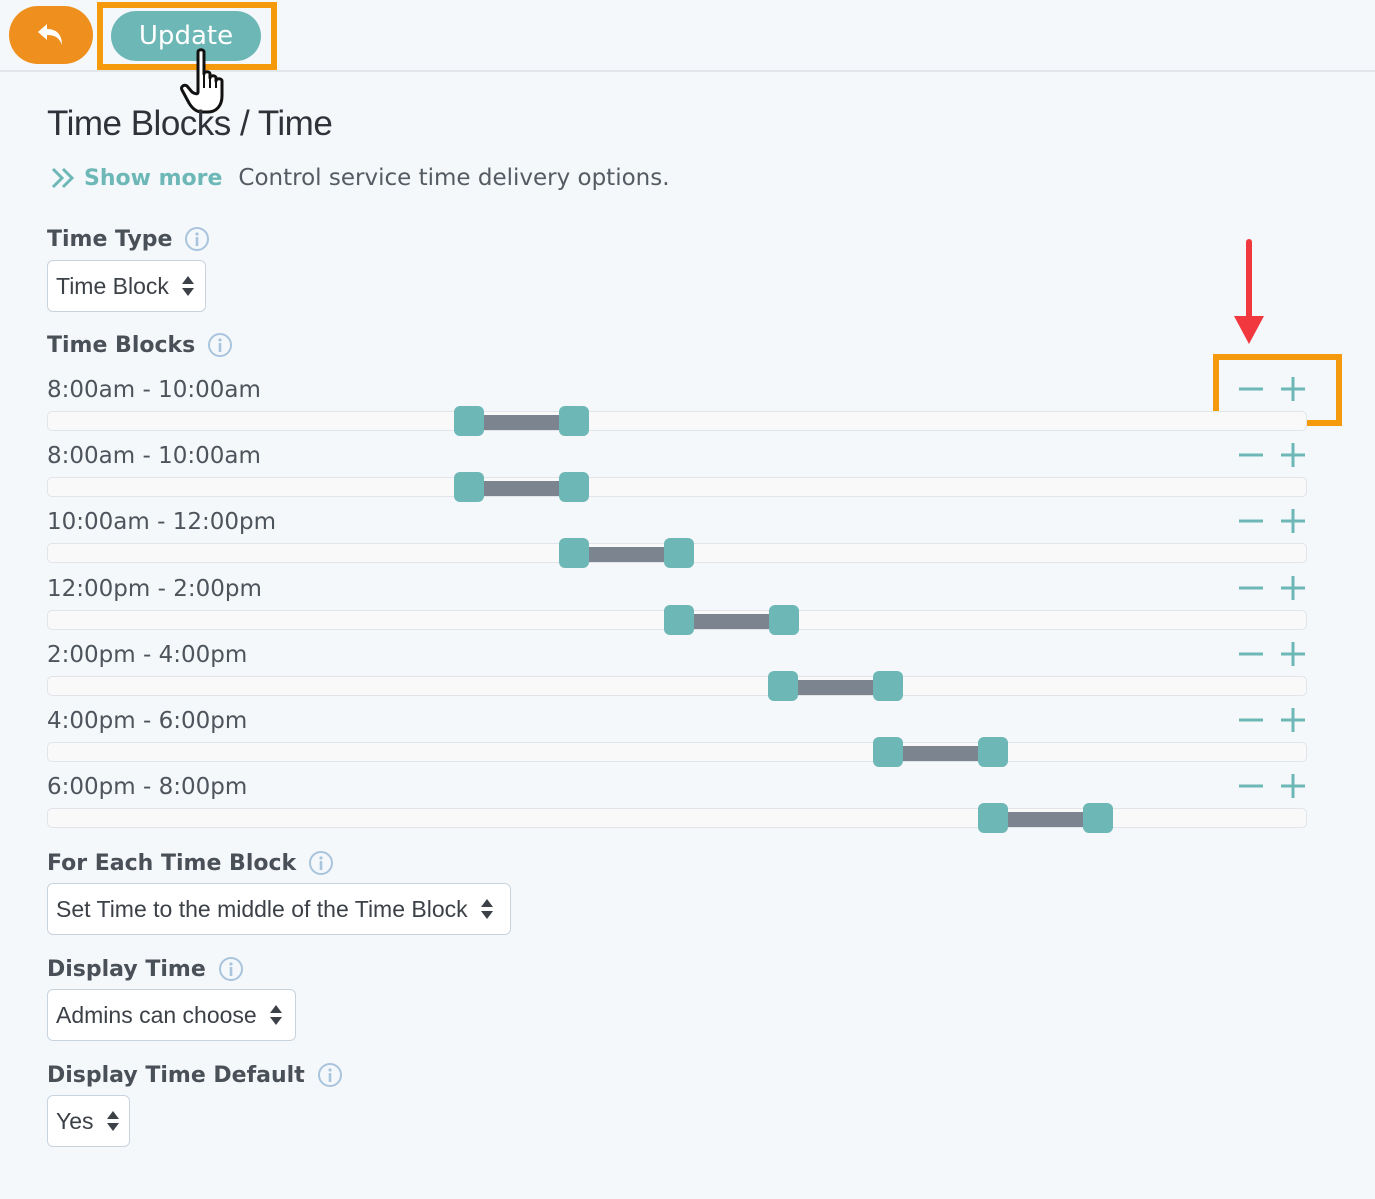  I want to click on display-time-default-label: Display Time Default, so click(195, 1075).